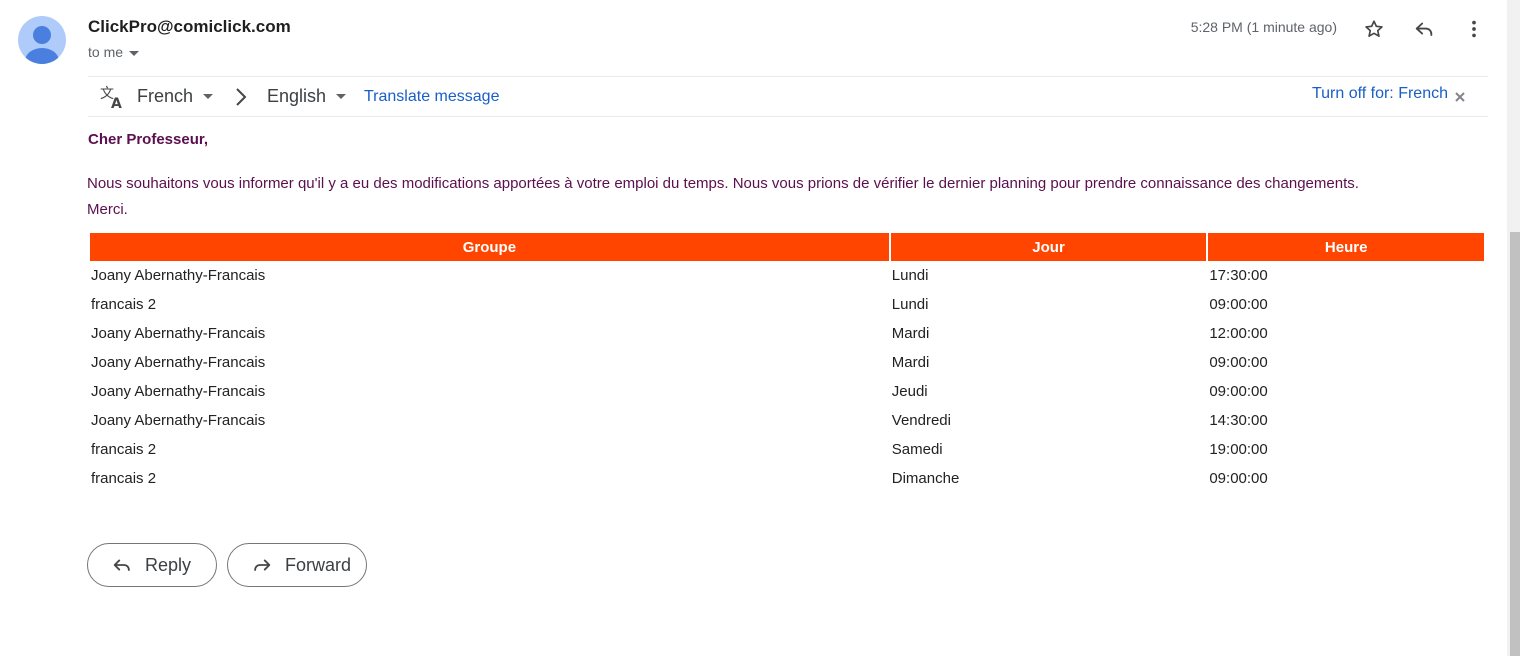 The width and height of the screenshot is (1520, 656). Describe the element at coordinates (1515, 444) in the screenshot. I see `scrollbar-thumb` at that location.